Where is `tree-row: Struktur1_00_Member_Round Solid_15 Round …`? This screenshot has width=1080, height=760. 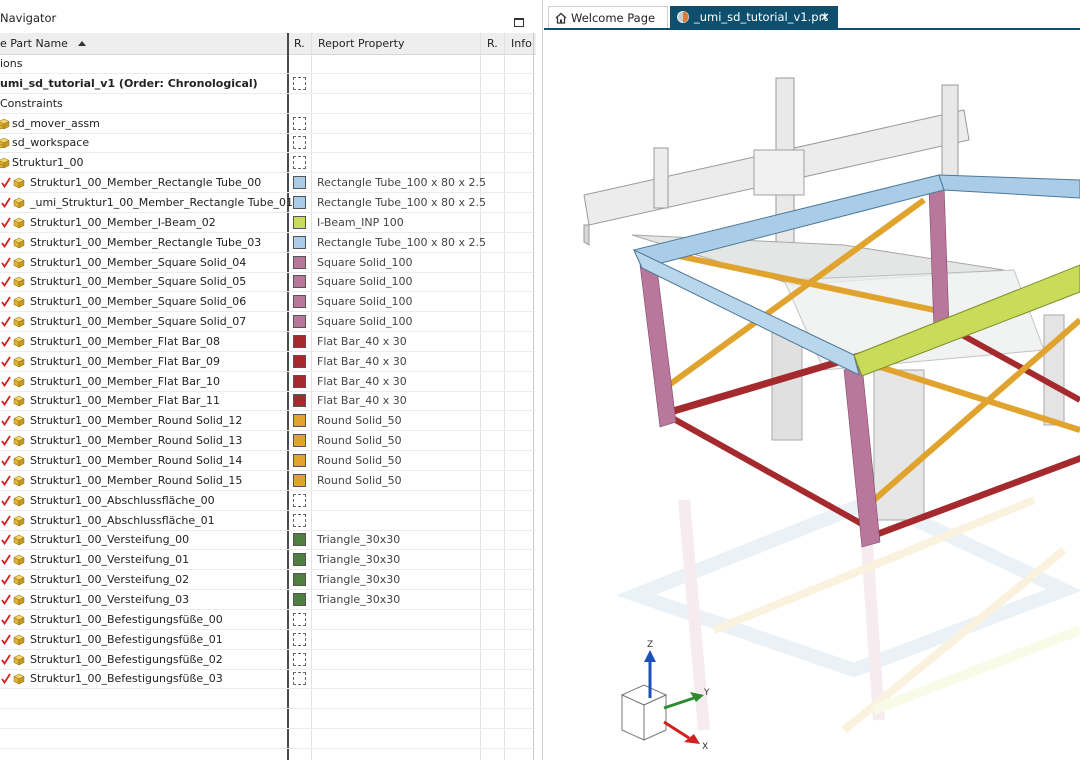
tree-row: Struktur1_00_Member_Round Solid_15 Round … is located at coordinates (268, 481).